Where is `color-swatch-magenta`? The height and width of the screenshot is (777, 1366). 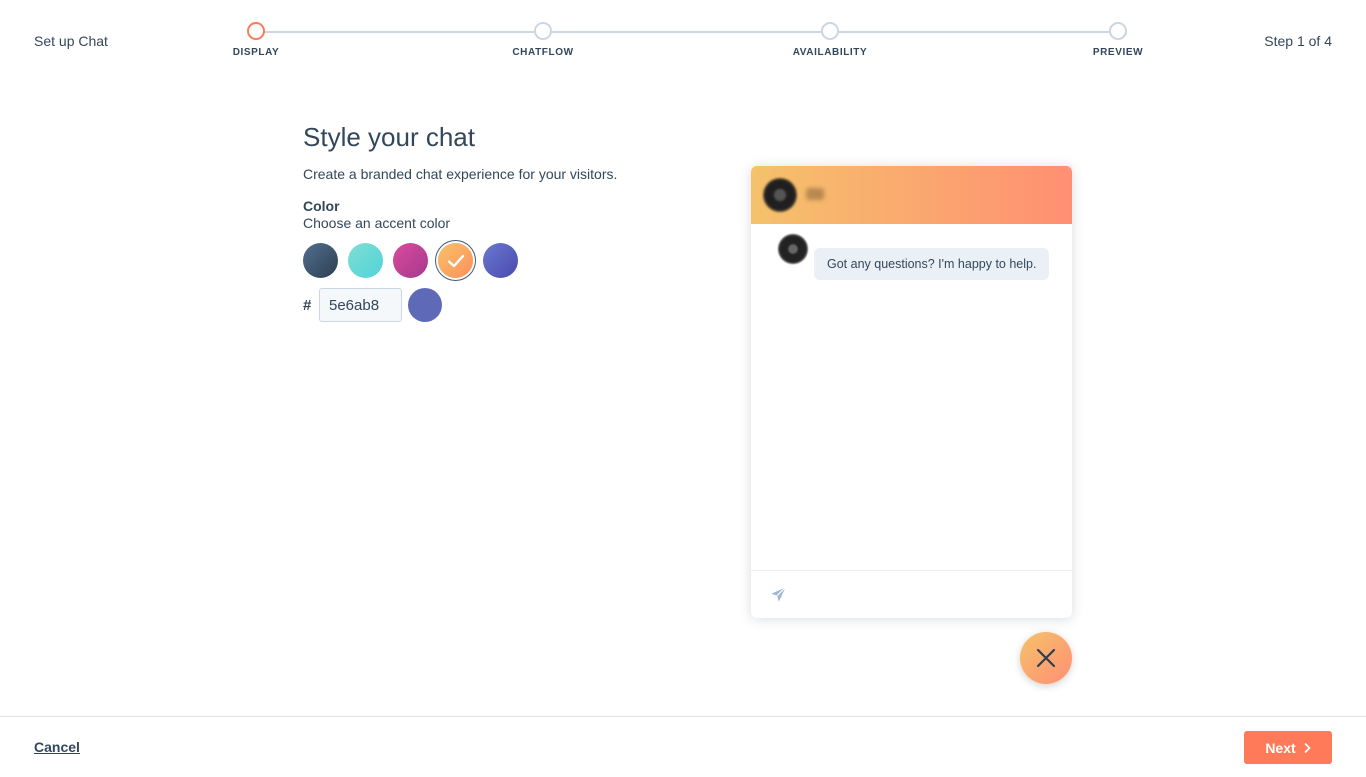 color-swatch-magenta is located at coordinates (410, 260).